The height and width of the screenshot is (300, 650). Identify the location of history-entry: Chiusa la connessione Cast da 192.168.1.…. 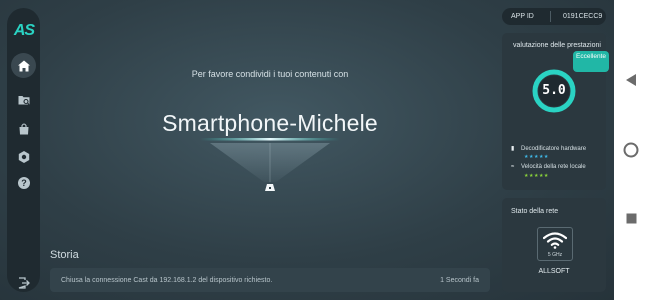
(270, 280).